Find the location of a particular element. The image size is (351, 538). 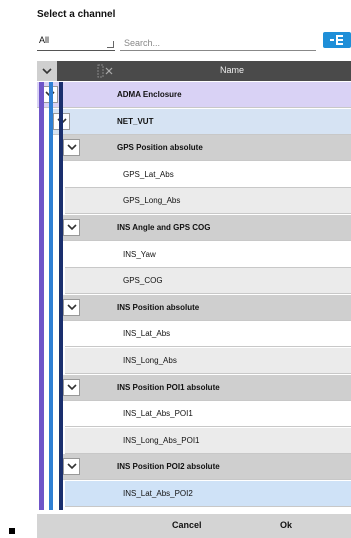

column-header: Name is located at coordinates (194, 71).